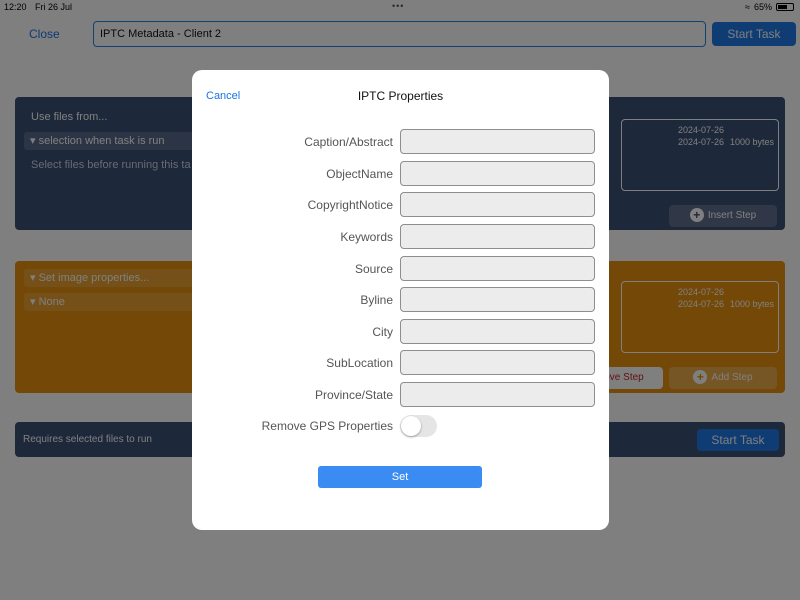 The height and width of the screenshot is (600, 800). What do you see at coordinates (400, 477) in the screenshot?
I see `set-button: Set` at bounding box center [400, 477].